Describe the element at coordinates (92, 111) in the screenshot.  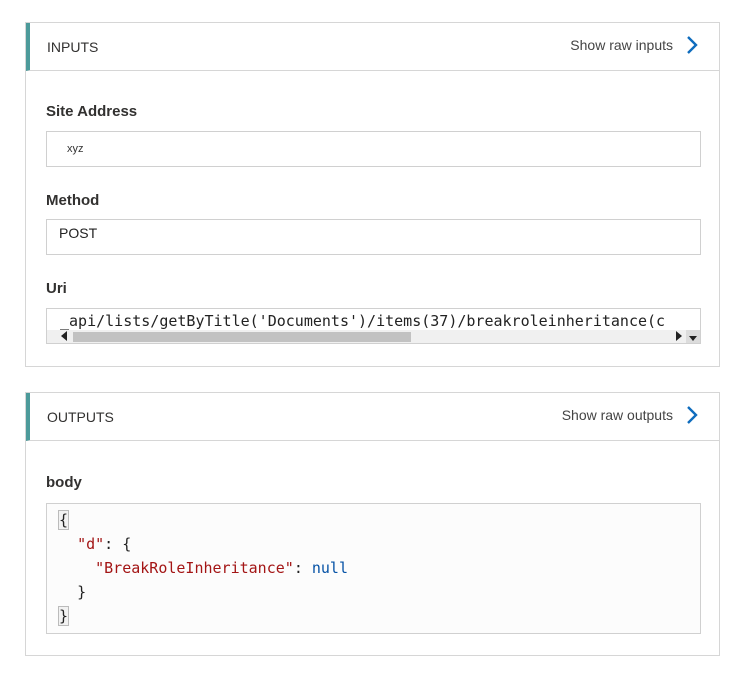
I see `site-address-label: Site Address` at that location.